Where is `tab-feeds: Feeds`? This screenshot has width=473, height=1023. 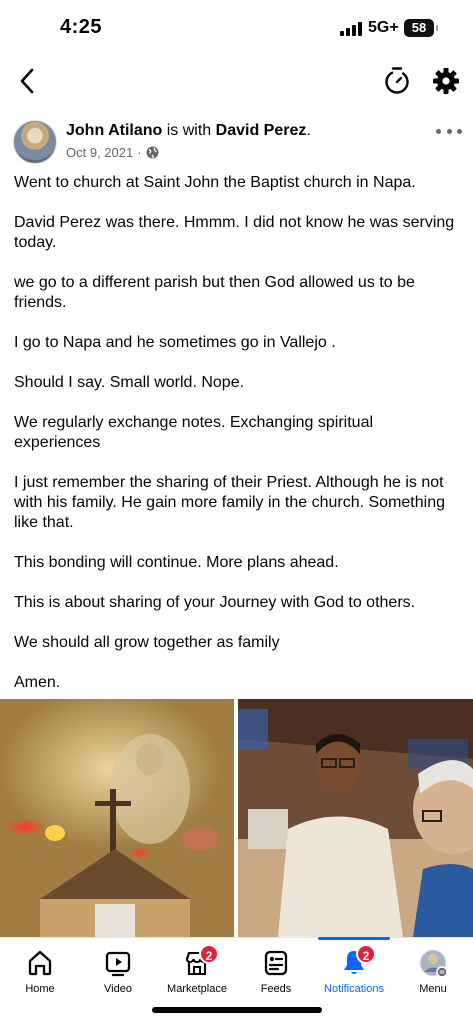 tab-feeds: Feeds is located at coordinates (276, 968).